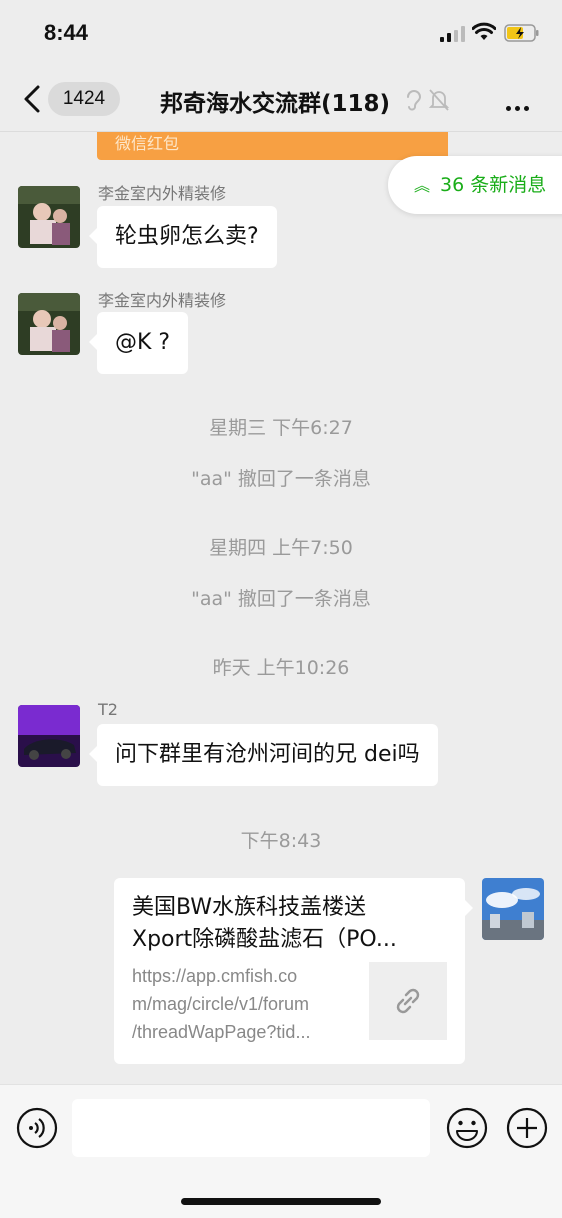 This screenshot has height=1218, width=562. Describe the element at coordinates (37, 1128) in the screenshot. I see `voice-input-icon` at that location.